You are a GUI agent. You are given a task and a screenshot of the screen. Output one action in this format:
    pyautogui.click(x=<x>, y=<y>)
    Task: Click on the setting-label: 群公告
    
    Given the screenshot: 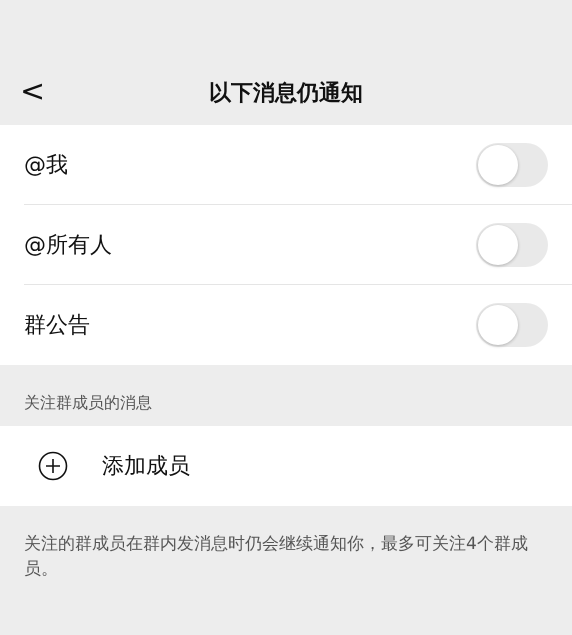 What is the action you would take?
    pyautogui.click(x=57, y=326)
    